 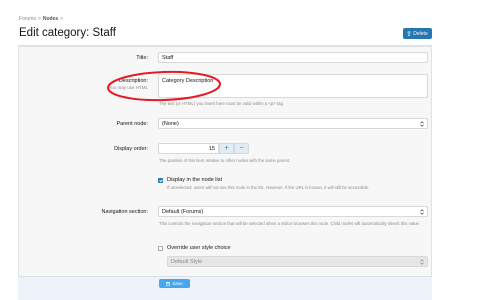 I want to click on title-input: Staff, so click(x=293, y=57).